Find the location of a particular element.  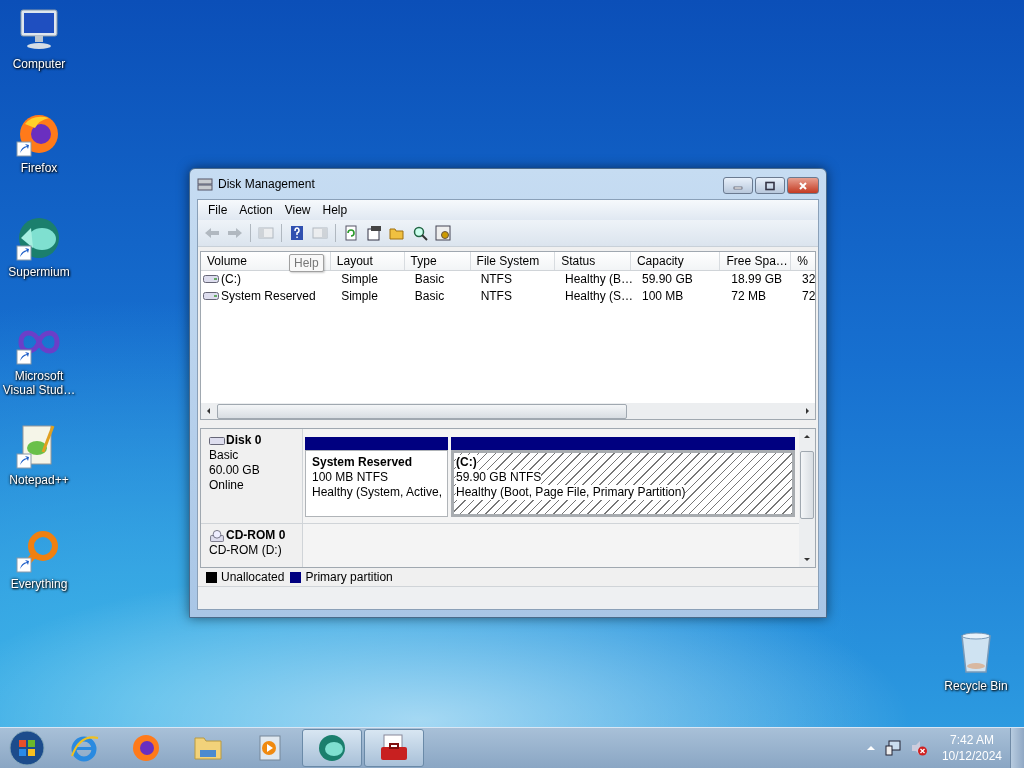

scroll-right-icon is located at coordinates (807, 411).